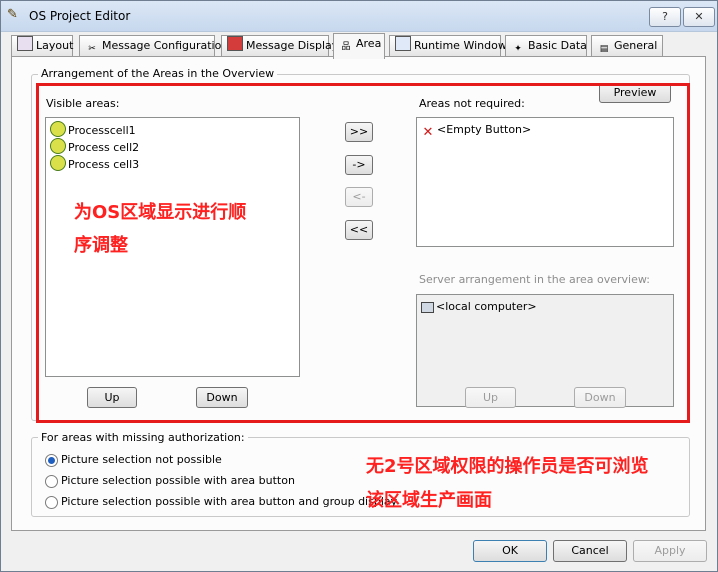 This screenshot has width=718, height=572. Describe the element at coordinates (670, 551) in the screenshot. I see `apply-button: Apply` at that location.